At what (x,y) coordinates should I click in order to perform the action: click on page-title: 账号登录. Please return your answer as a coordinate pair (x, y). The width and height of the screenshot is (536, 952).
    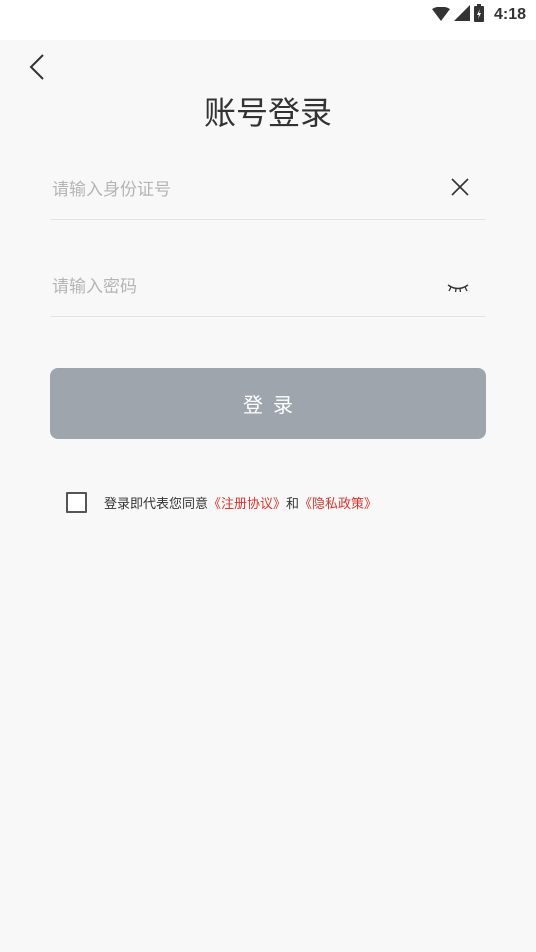
    Looking at the image, I should click on (267, 113).